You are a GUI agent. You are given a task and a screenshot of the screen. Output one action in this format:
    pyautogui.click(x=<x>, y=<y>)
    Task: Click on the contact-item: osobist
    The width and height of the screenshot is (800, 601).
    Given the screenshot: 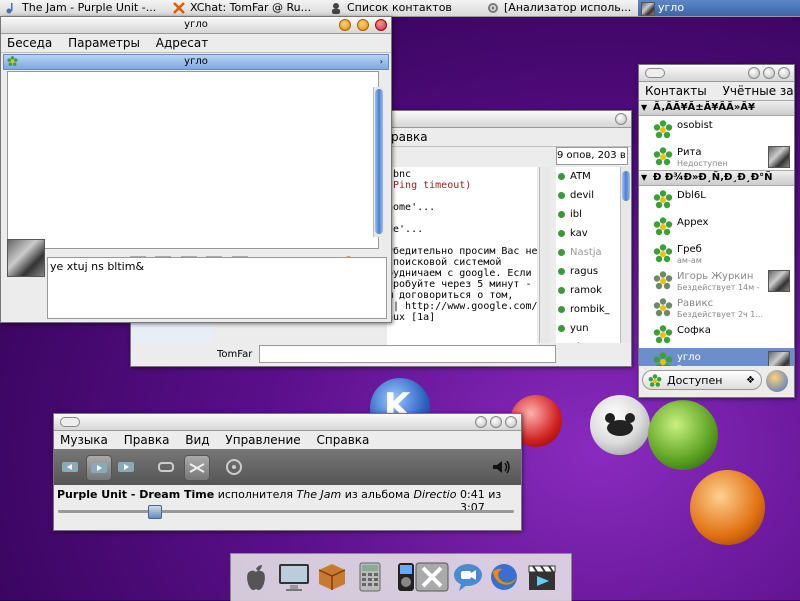 What is the action you would take?
    pyautogui.click(x=716, y=129)
    